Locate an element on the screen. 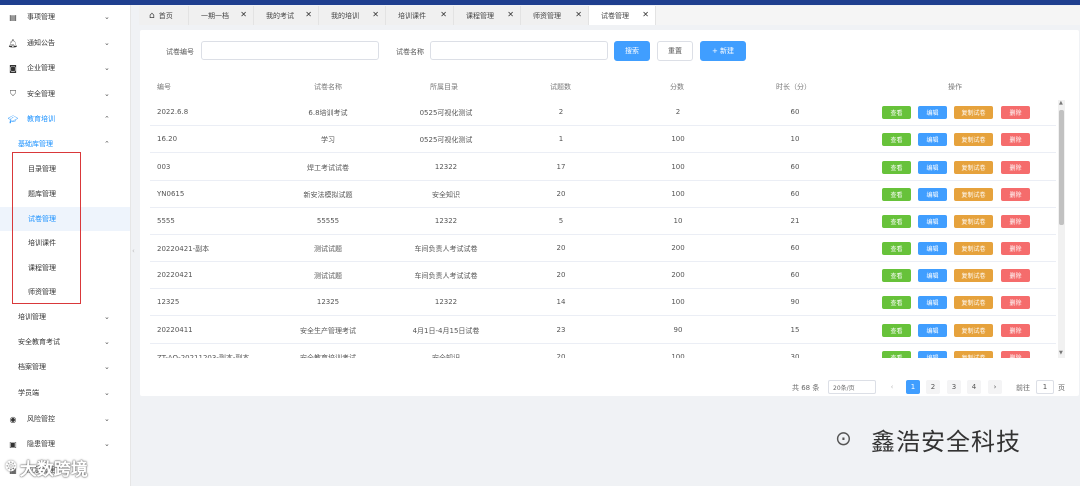 This screenshot has height=486, width=1080. page-button-1: 1 is located at coordinates (913, 387).